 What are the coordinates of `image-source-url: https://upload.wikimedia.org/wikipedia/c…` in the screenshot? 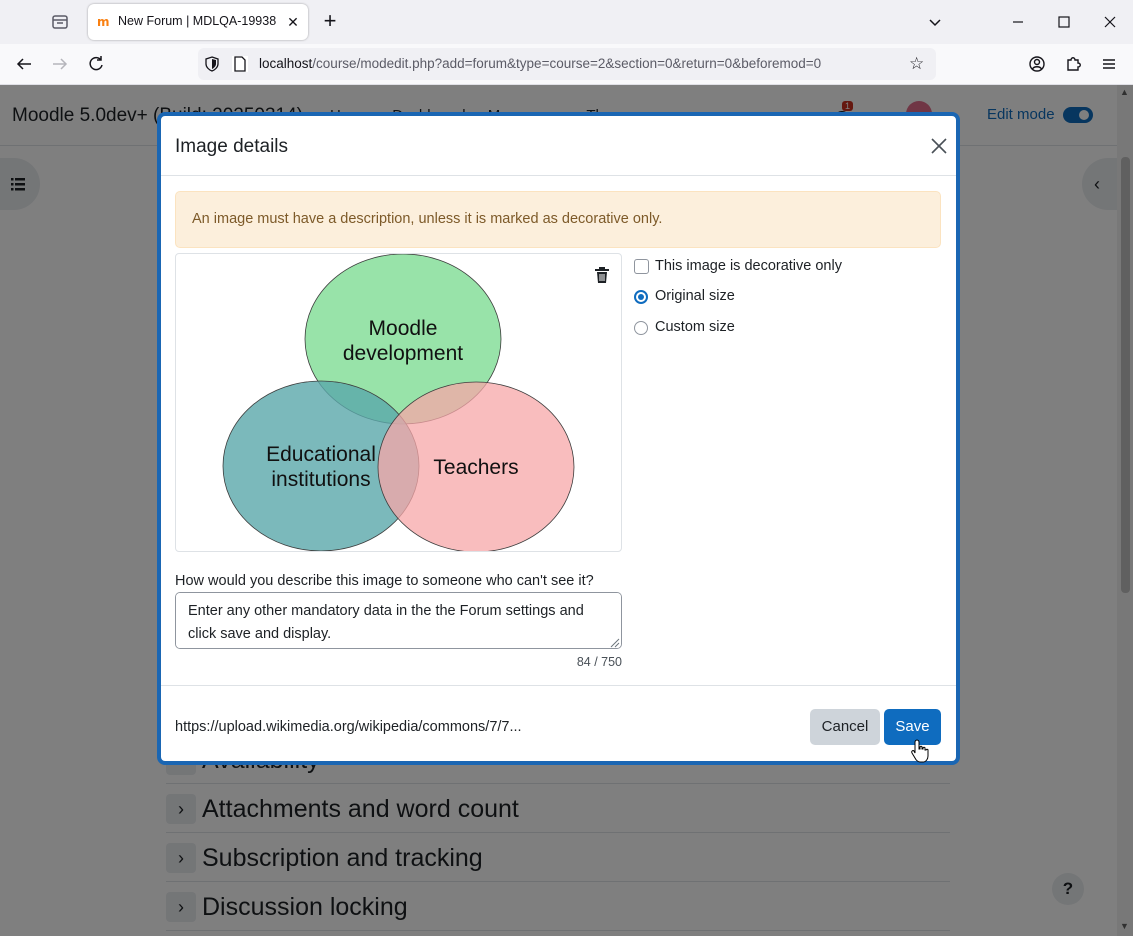 It's located at (348, 727).